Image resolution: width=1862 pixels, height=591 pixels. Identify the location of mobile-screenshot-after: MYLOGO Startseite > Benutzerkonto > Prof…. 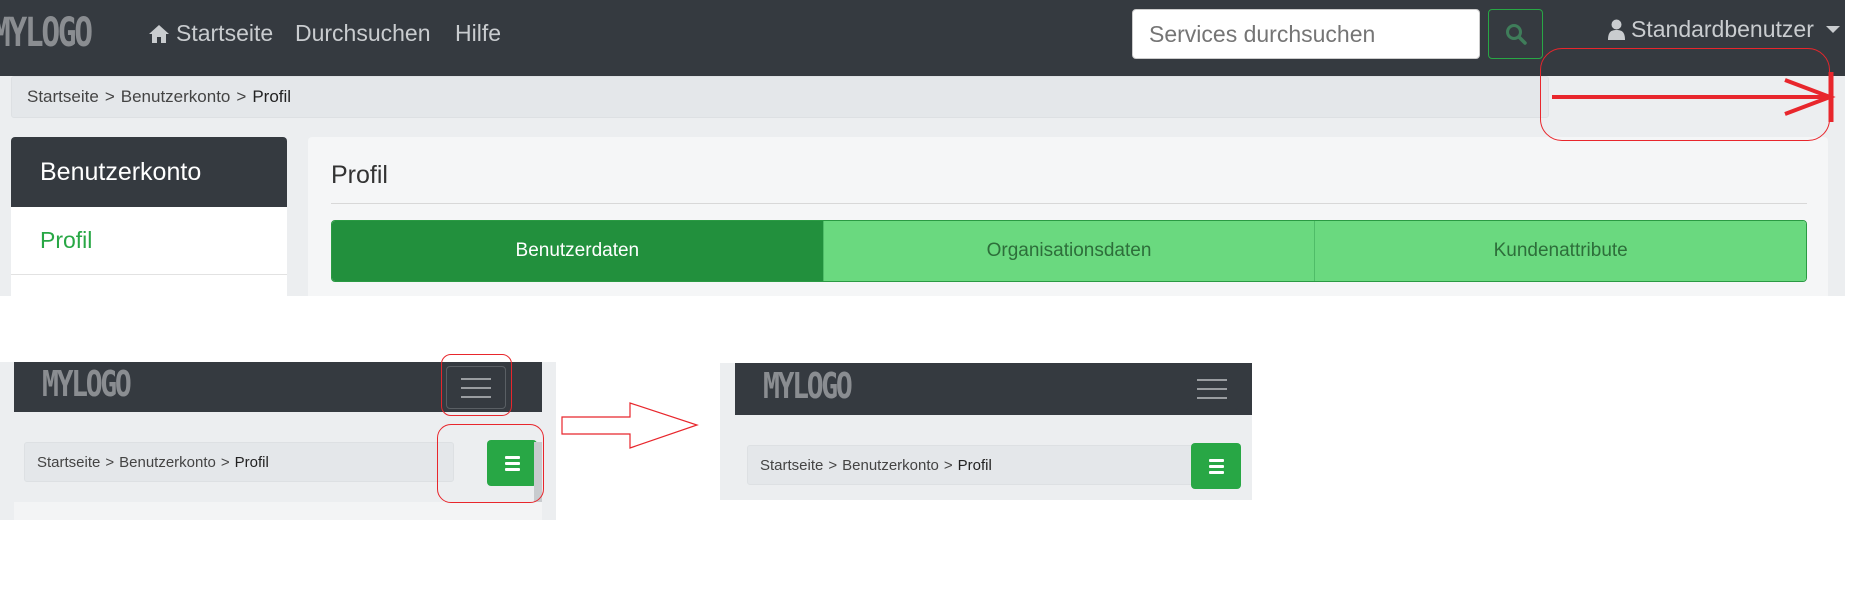
(986, 431).